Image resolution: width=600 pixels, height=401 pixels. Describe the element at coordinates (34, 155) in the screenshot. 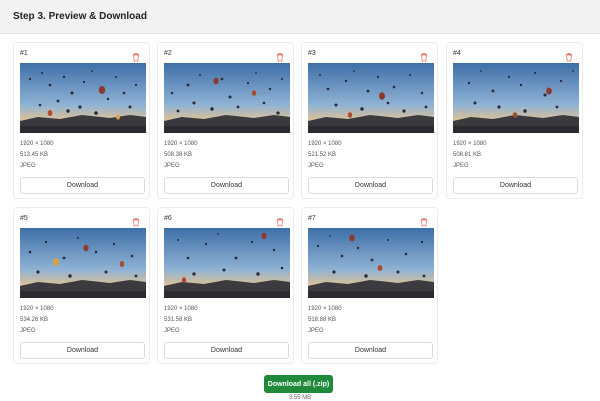

I see `image-filesize: 513.45 KB` at that location.